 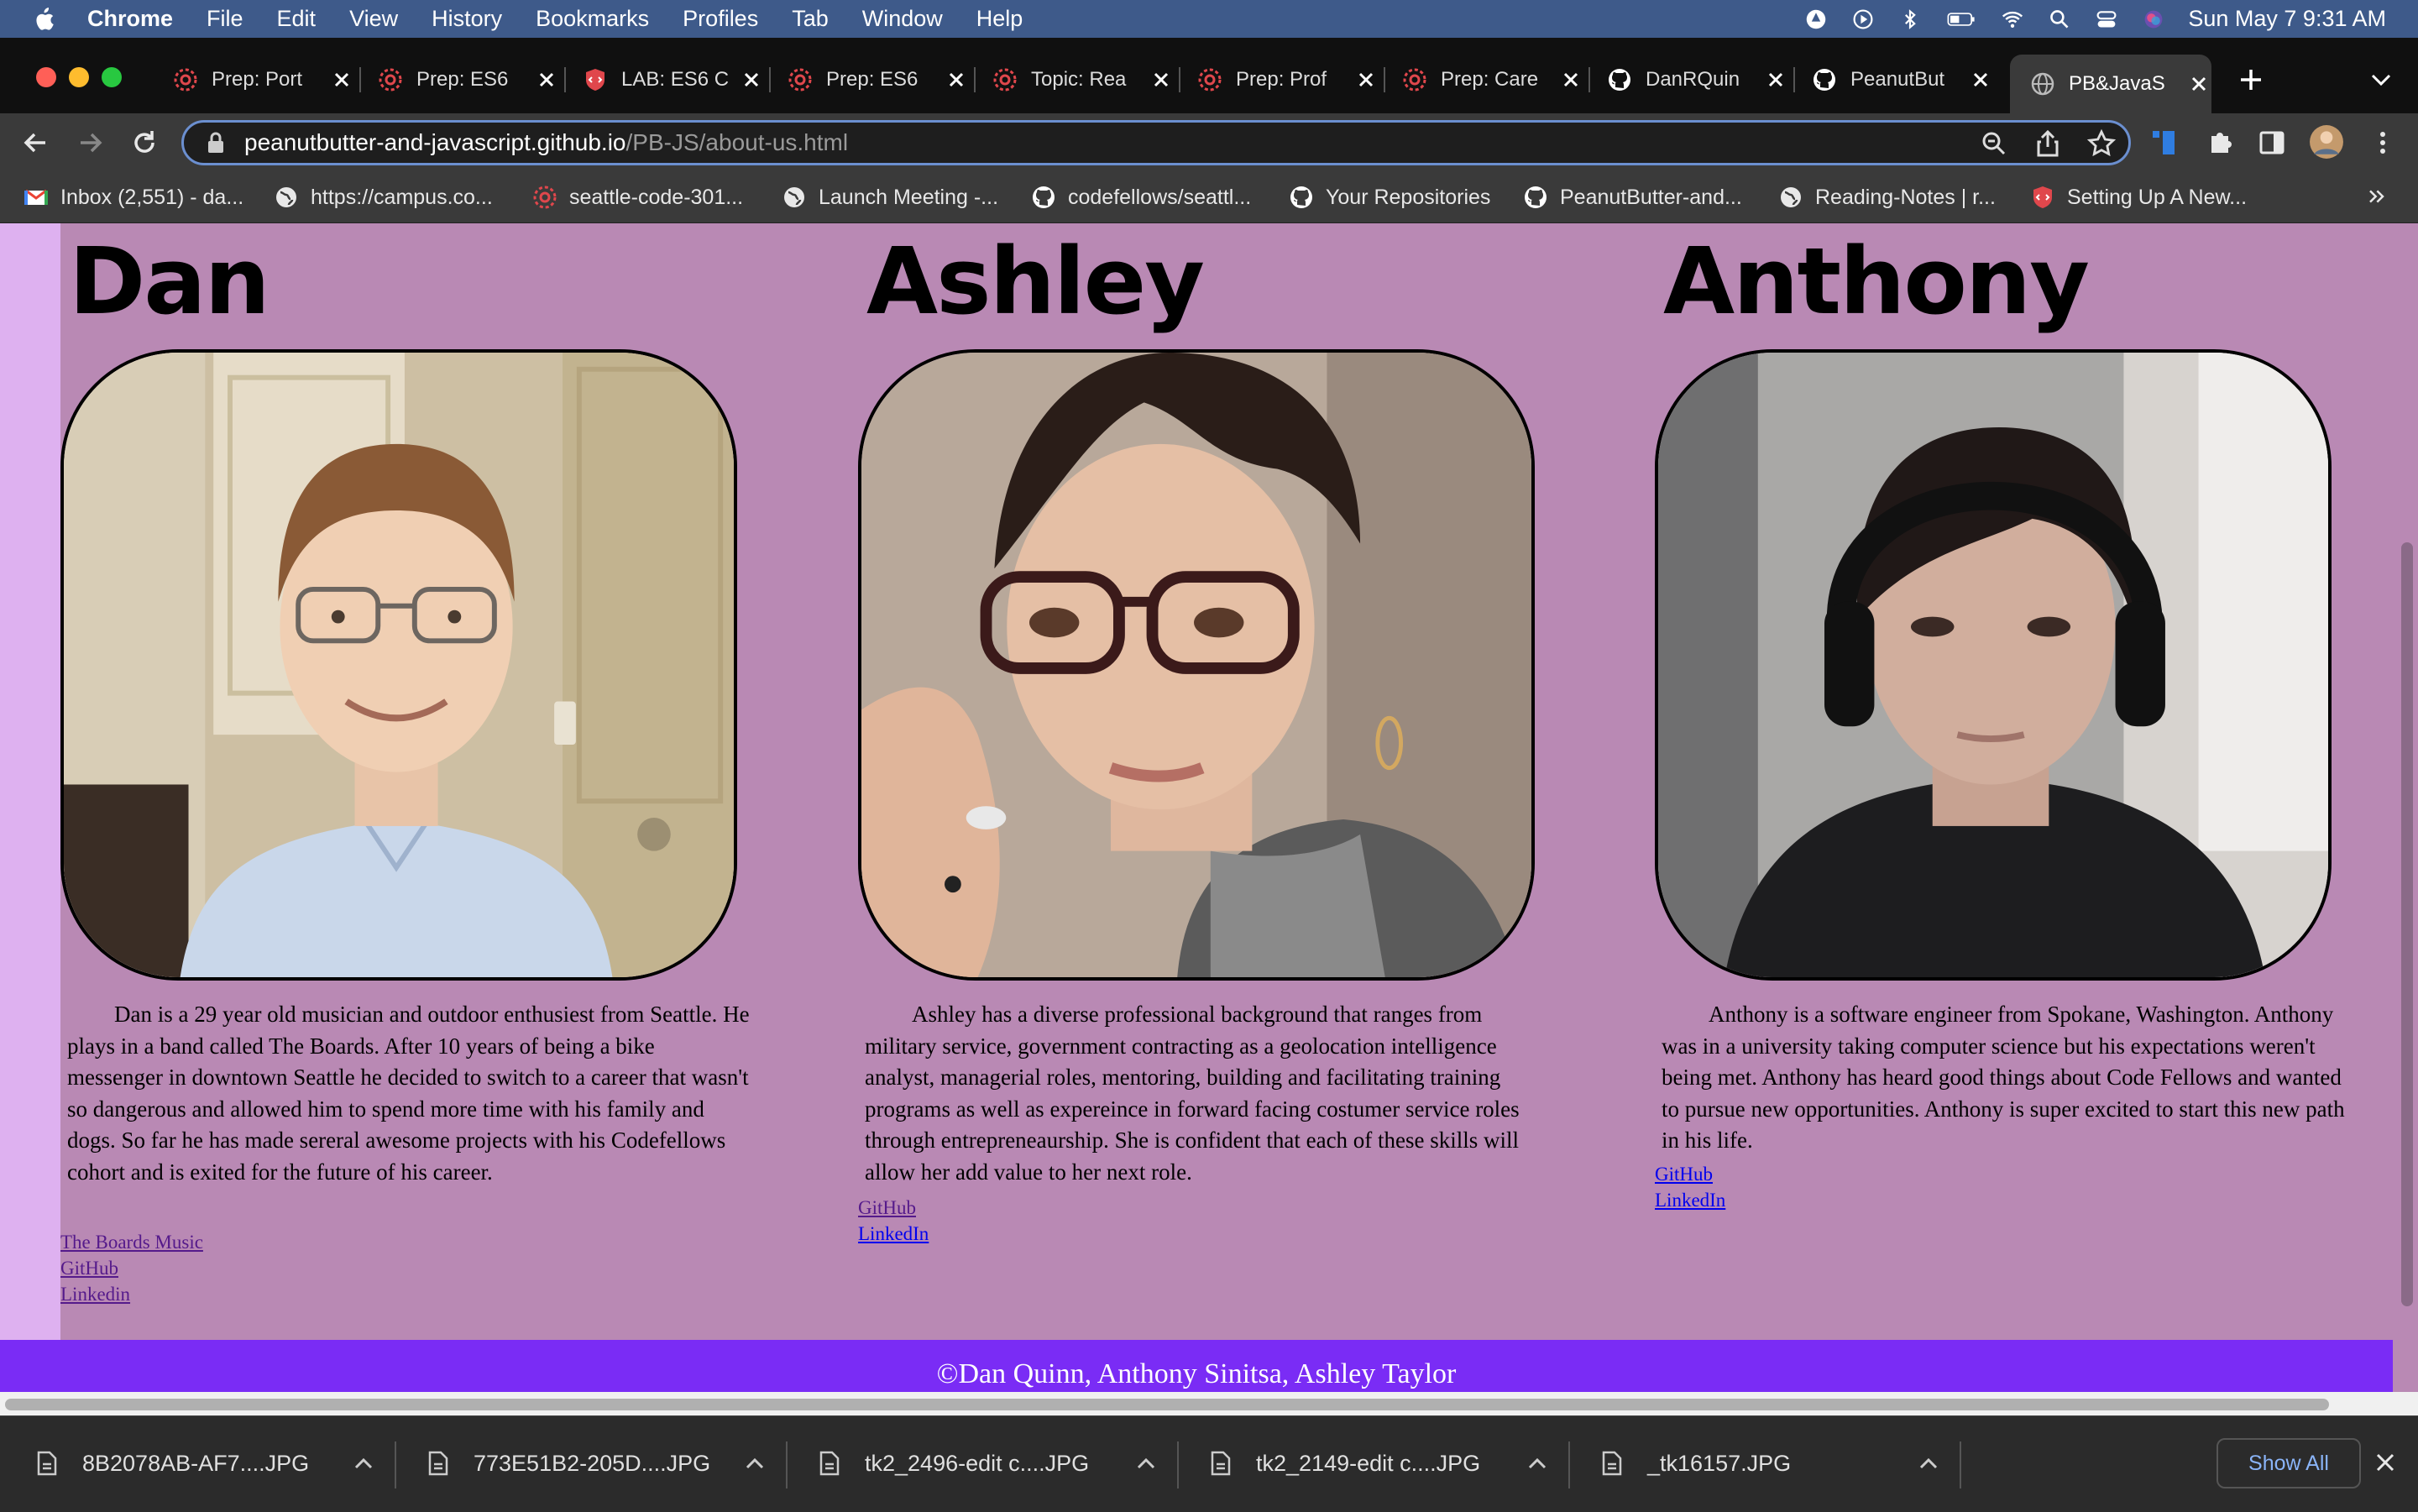 I want to click on menu-profiles: Profiles, so click(x=720, y=19).